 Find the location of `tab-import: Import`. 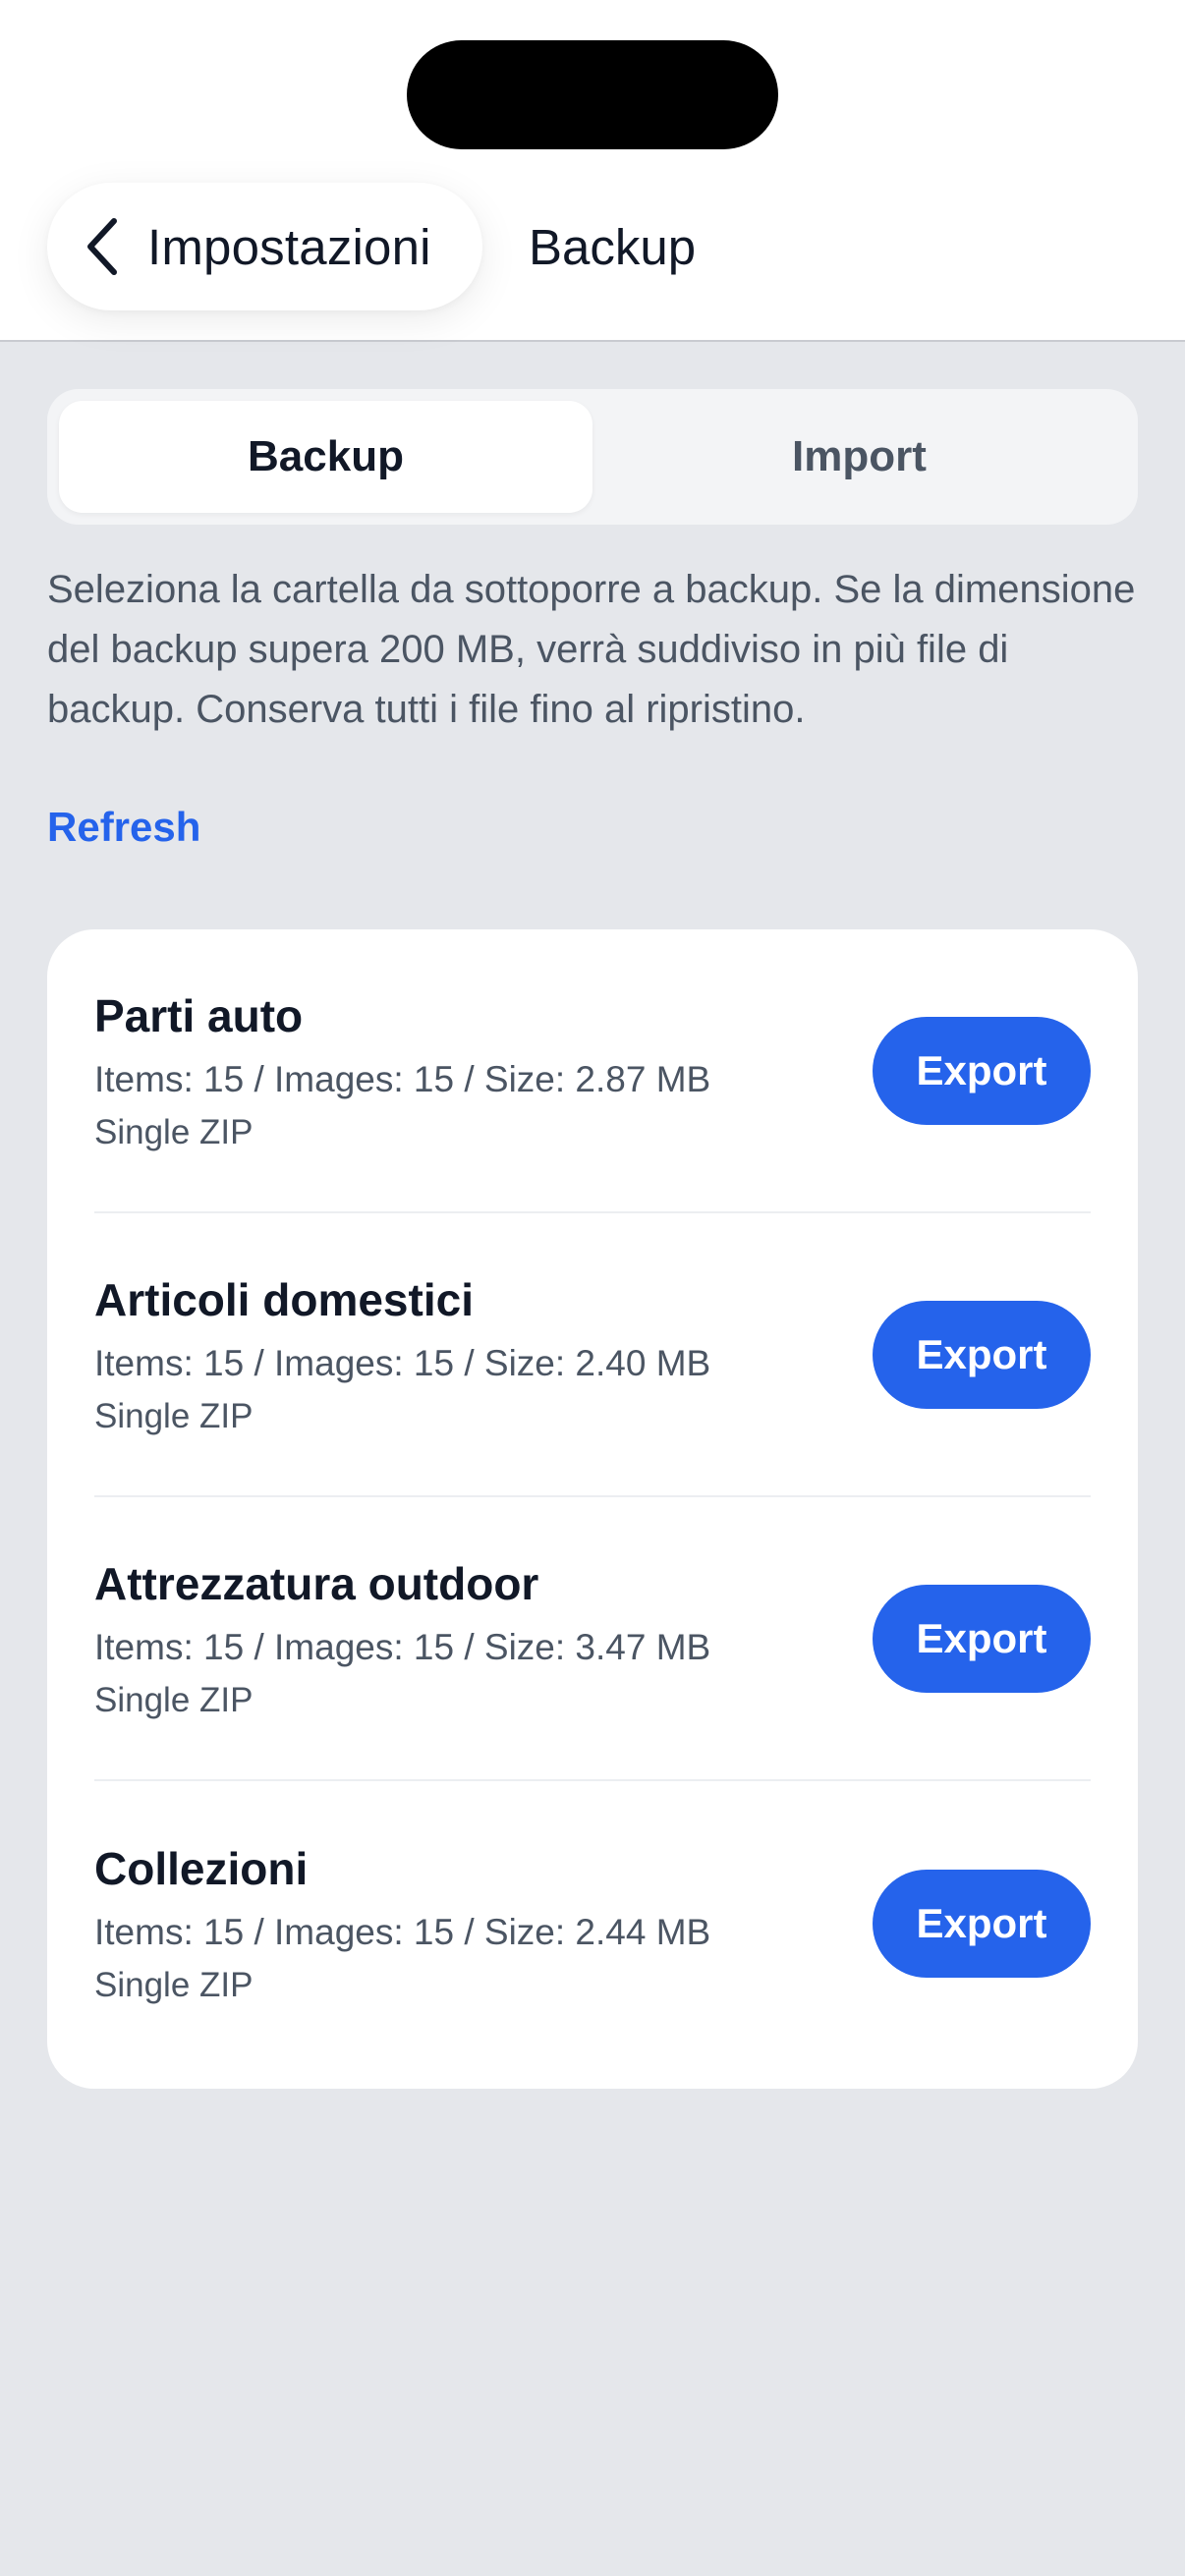

tab-import: Import is located at coordinates (859, 457).